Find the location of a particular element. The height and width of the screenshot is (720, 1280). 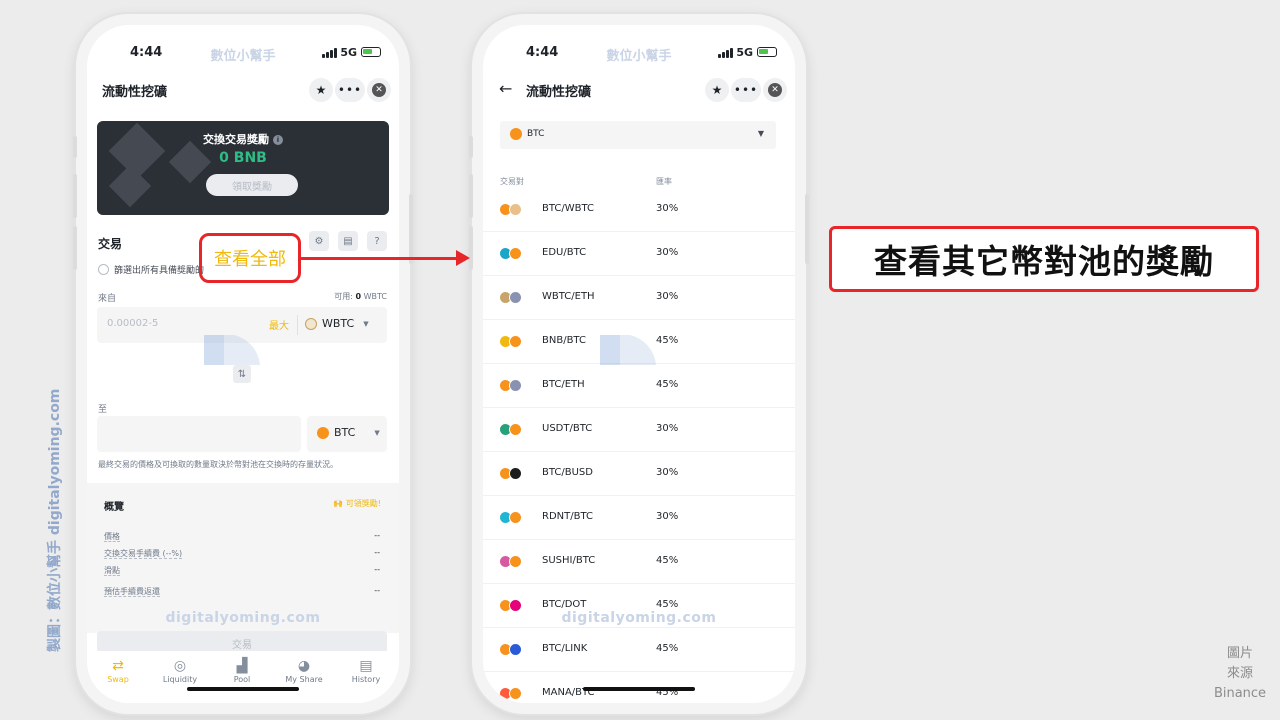

pair-name: BTC/BUSD is located at coordinates (567, 472).